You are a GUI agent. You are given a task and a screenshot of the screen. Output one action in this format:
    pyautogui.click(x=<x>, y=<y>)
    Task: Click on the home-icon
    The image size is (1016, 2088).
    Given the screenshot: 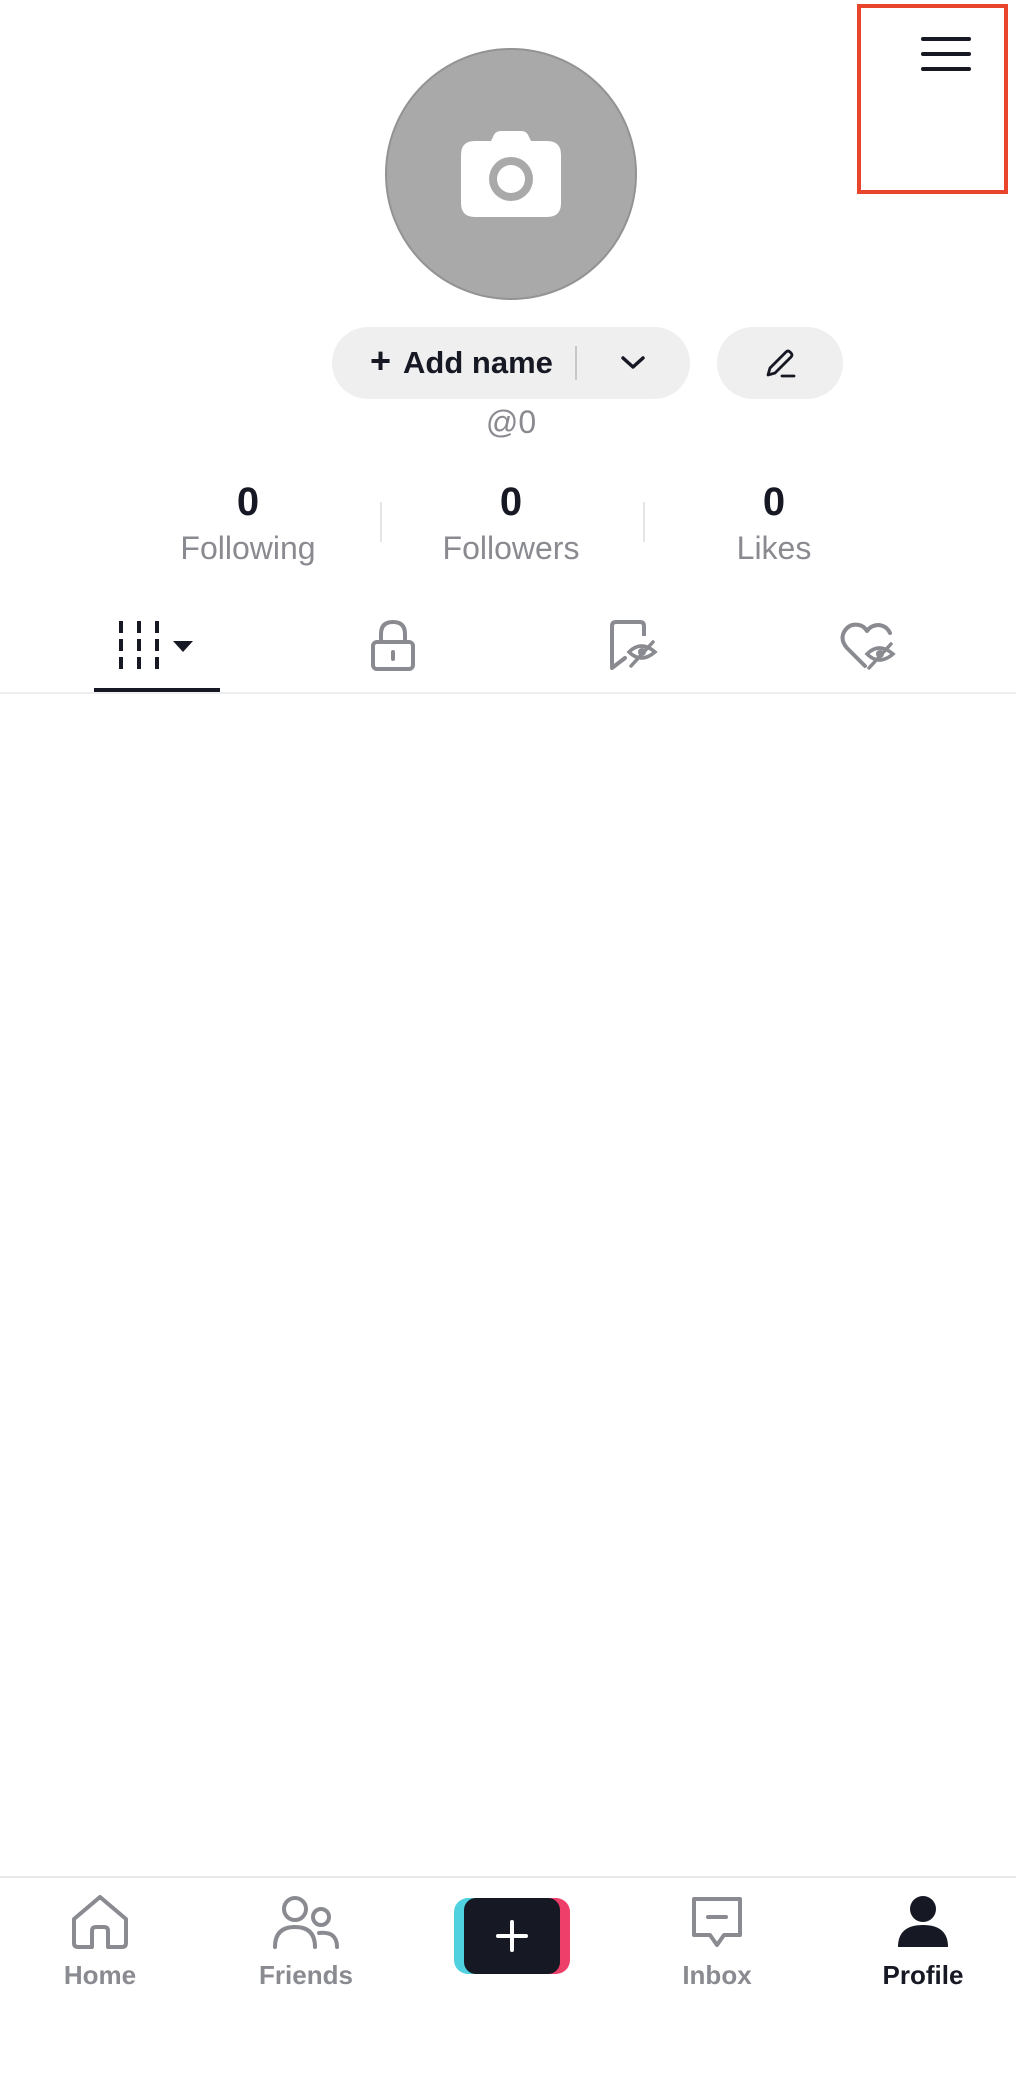 What is the action you would take?
    pyautogui.click(x=100, y=1922)
    